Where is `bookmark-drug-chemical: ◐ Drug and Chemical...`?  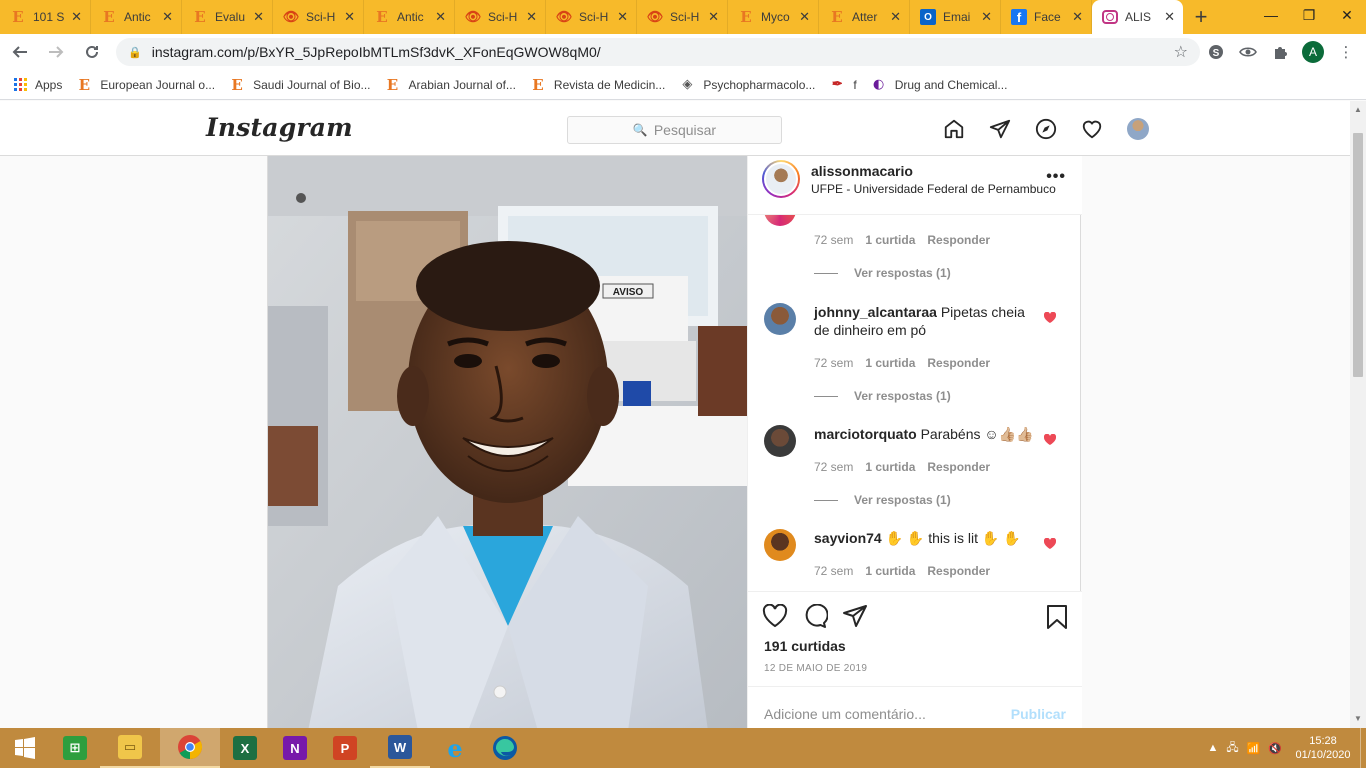
bookmark-drug-chemical: ◐ Drug and Chemical... is located at coordinates (939, 85).